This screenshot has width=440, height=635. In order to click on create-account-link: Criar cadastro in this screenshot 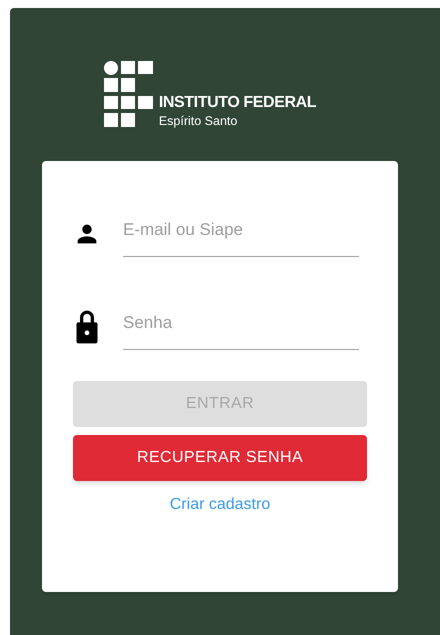, I will do `click(220, 505)`.